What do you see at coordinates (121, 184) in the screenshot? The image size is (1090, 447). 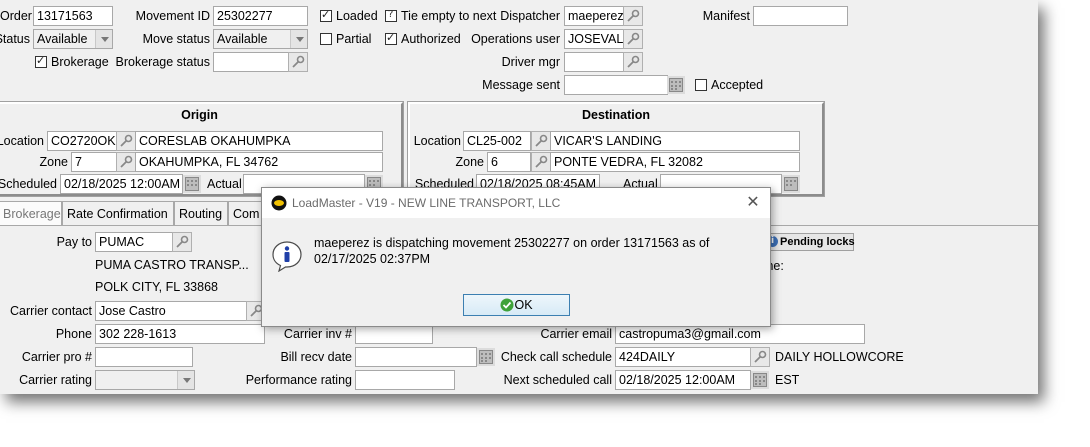 I see `origin-scheduled-field: 02/18/2025 12:00AM` at bounding box center [121, 184].